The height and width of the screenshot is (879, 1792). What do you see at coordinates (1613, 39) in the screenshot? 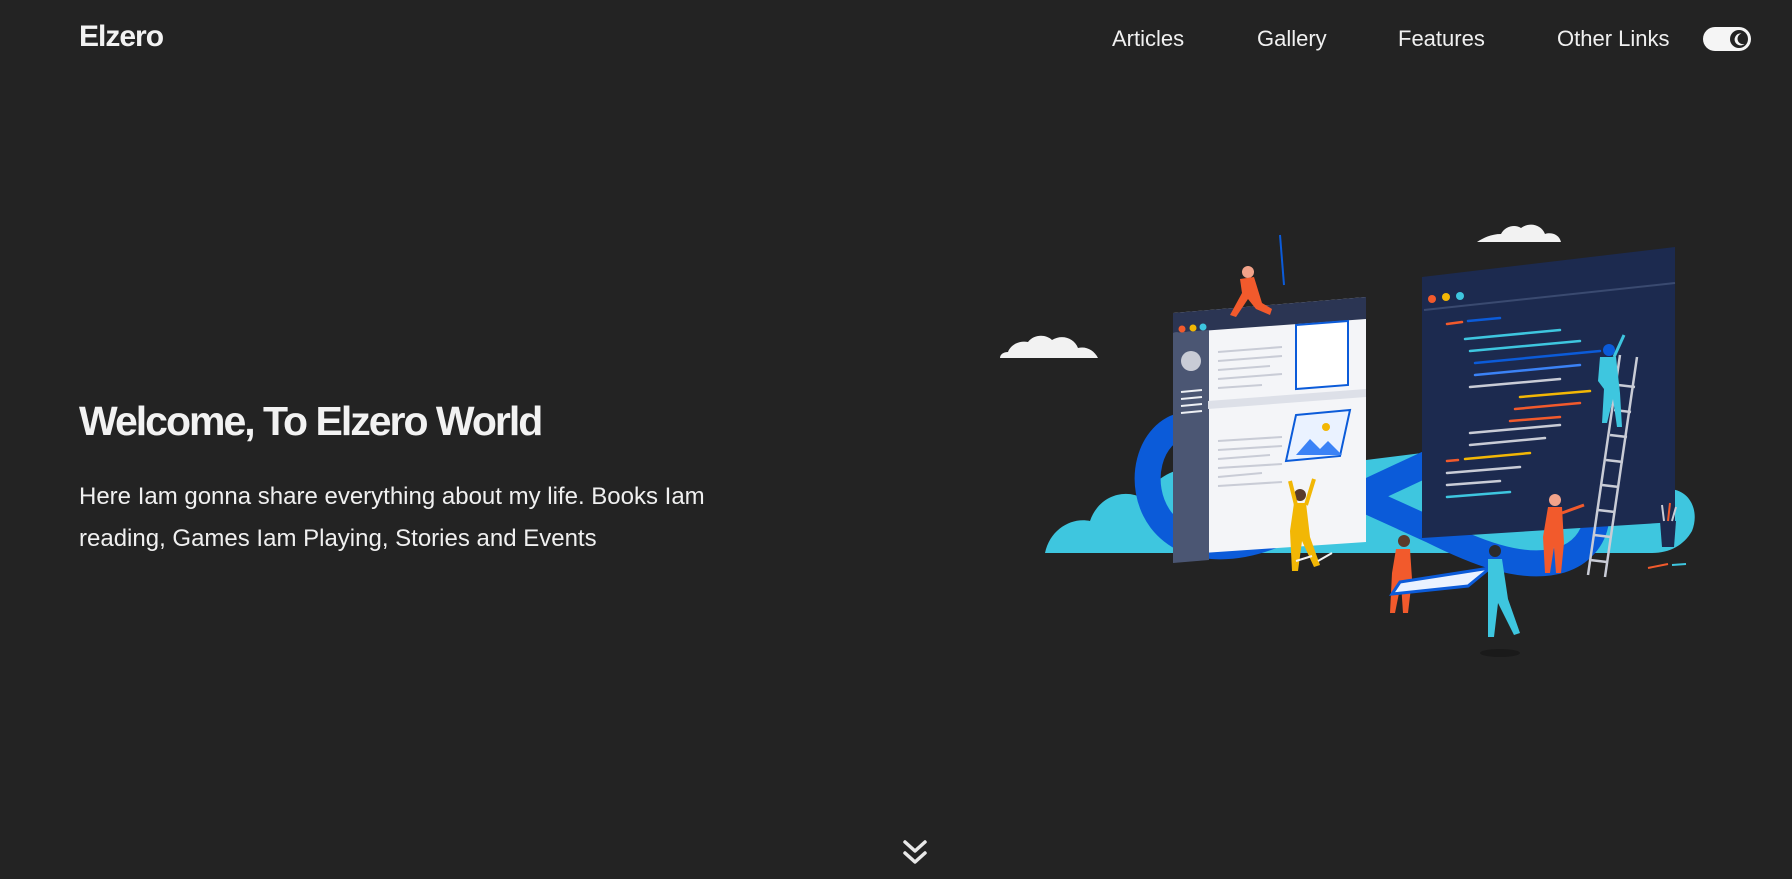
I see `nav-link-other-links: Other Links` at bounding box center [1613, 39].